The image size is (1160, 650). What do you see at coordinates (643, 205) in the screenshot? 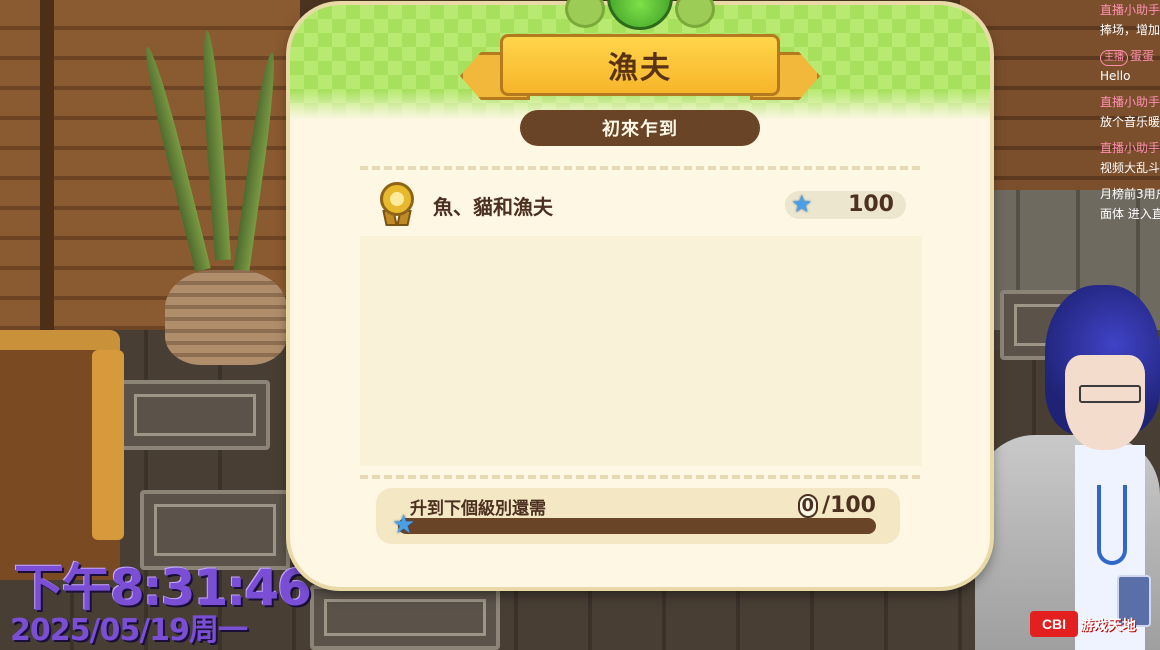
I see `task-row: 魚、貓和漁夫 ★ 100` at bounding box center [643, 205].